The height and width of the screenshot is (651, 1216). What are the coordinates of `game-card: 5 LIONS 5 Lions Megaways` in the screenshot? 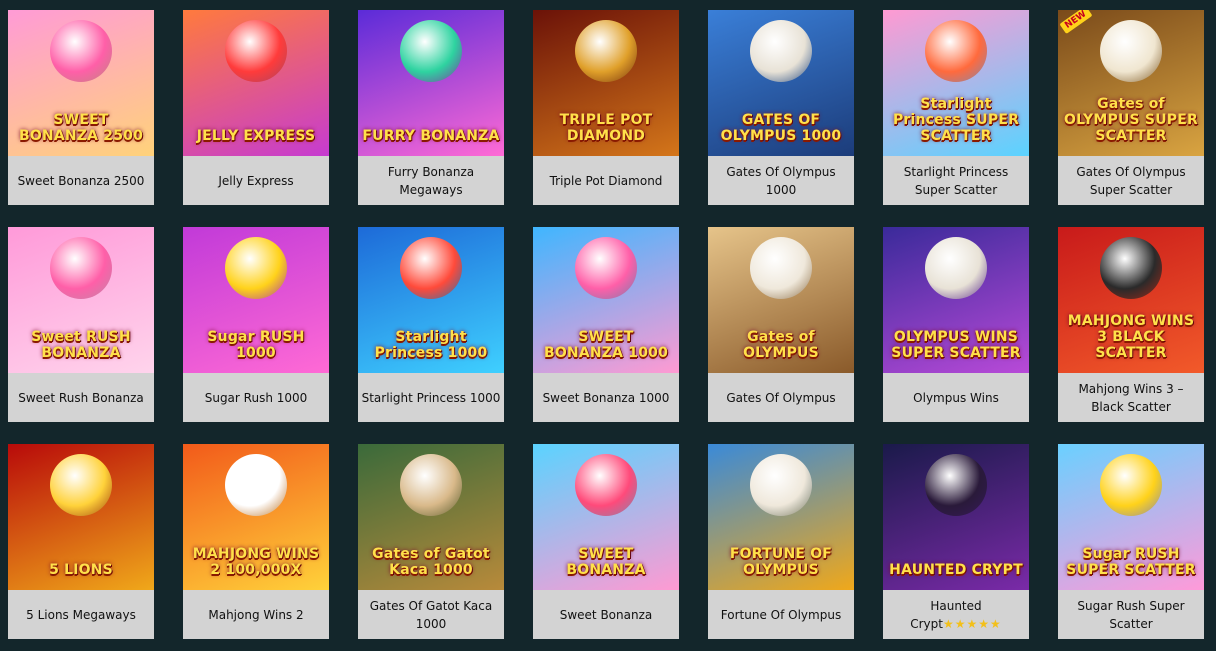 It's located at (81, 541).